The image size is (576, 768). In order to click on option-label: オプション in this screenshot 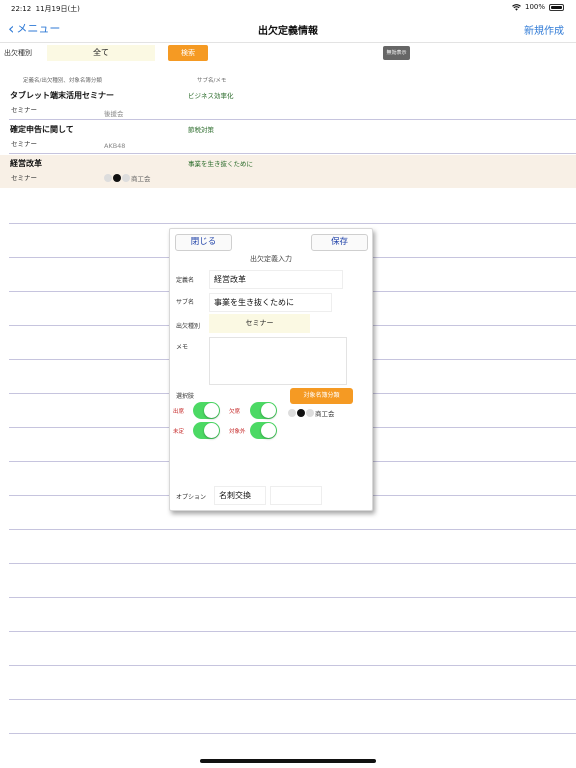, I will do `click(191, 497)`.